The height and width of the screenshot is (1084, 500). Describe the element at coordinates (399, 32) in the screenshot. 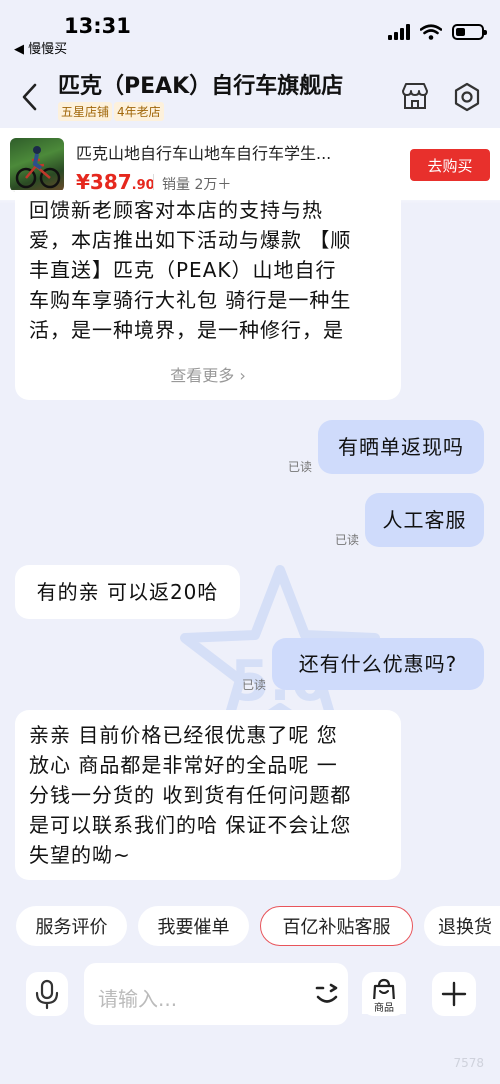

I see `signal-icon` at that location.